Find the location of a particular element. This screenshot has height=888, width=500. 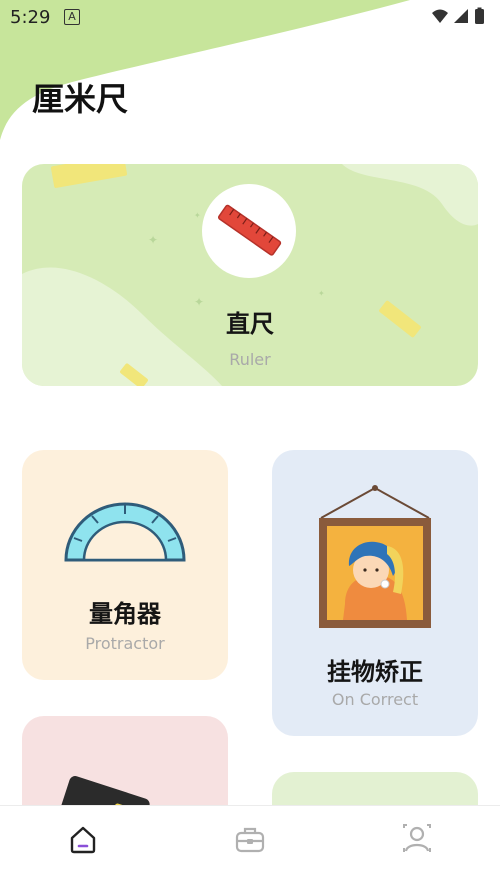

hanging-picture-icon is located at coordinates (375, 556).